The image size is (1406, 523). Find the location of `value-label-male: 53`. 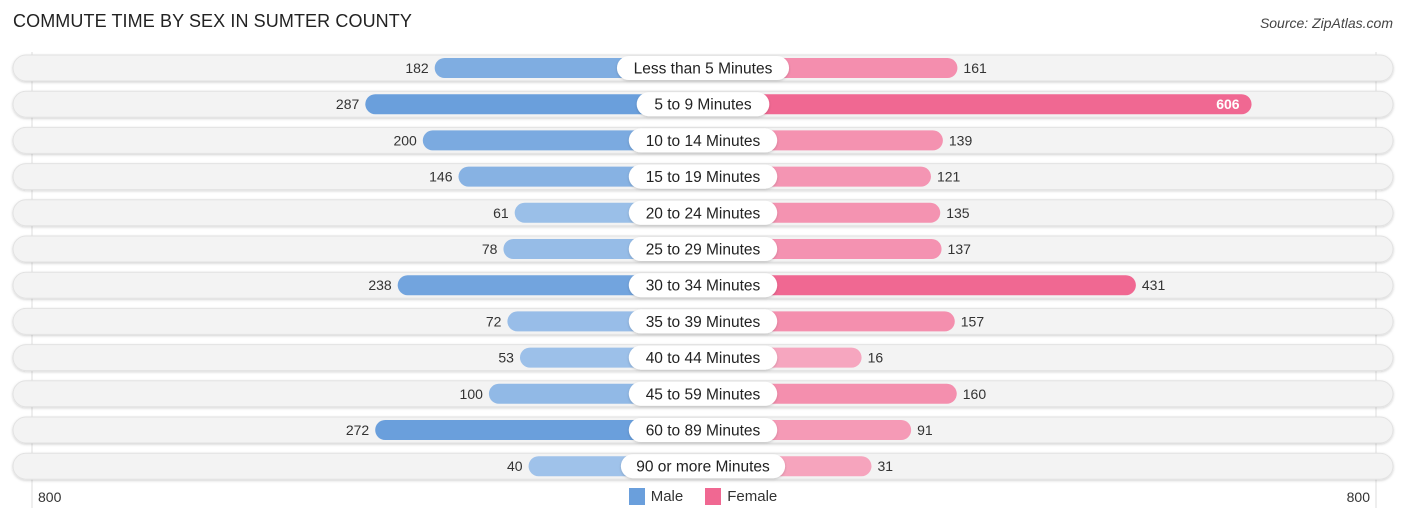

value-label-male: 53 is located at coordinates (506, 358).